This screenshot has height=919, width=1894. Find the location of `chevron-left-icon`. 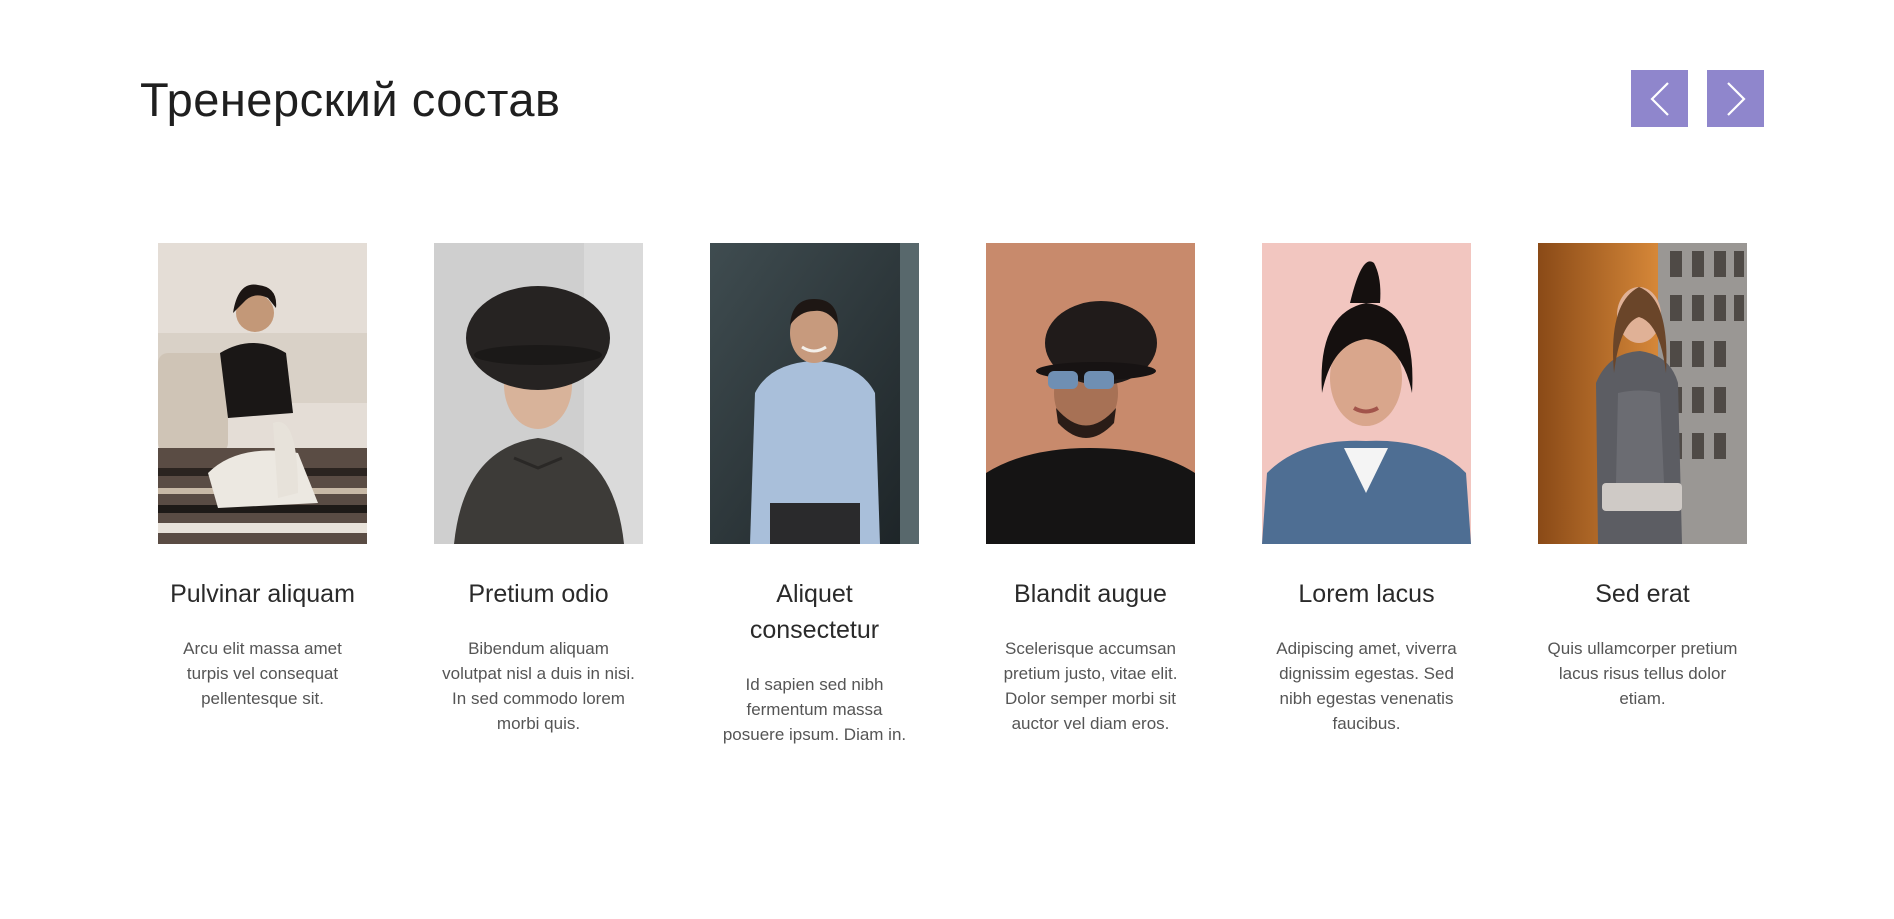

chevron-left-icon is located at coordinates (1660, 99).